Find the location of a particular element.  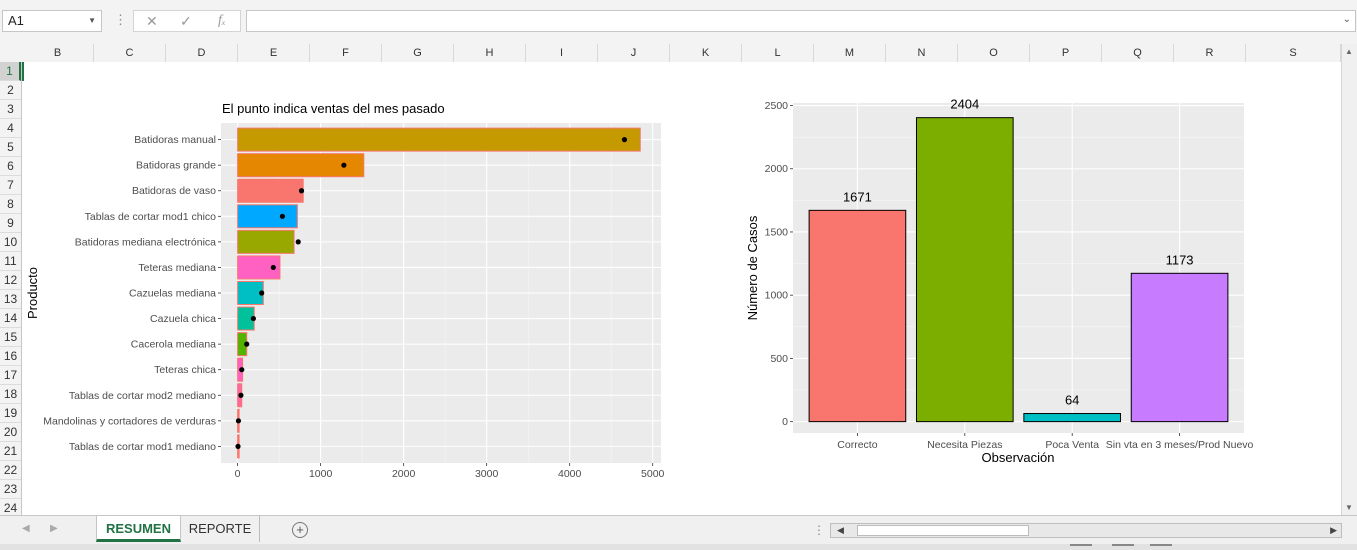

column-header-k: K is located at coordinates (706, 53).